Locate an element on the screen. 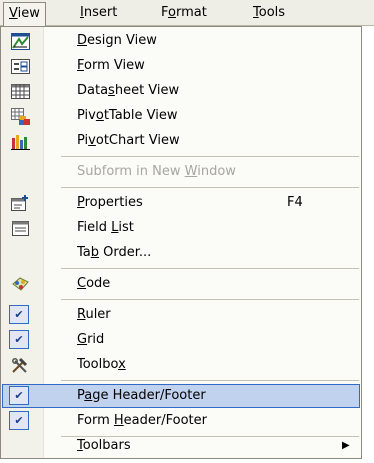  toolbox-icon is located at coordinates (20, 365).